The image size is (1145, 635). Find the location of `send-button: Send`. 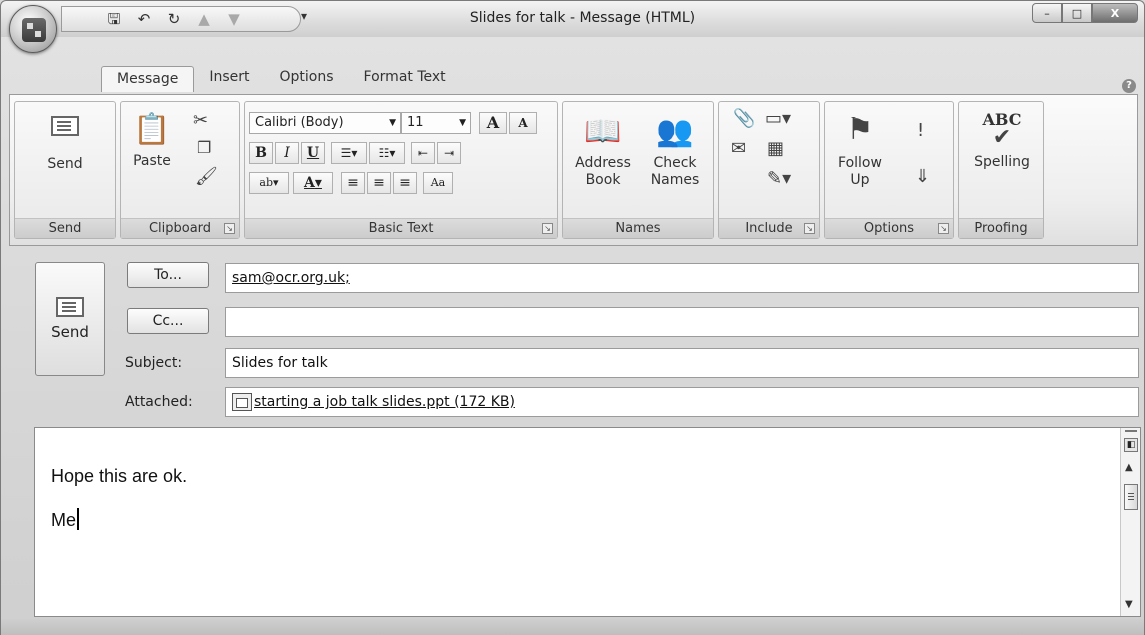

send-button: Send is located at coordinates (70, 319).